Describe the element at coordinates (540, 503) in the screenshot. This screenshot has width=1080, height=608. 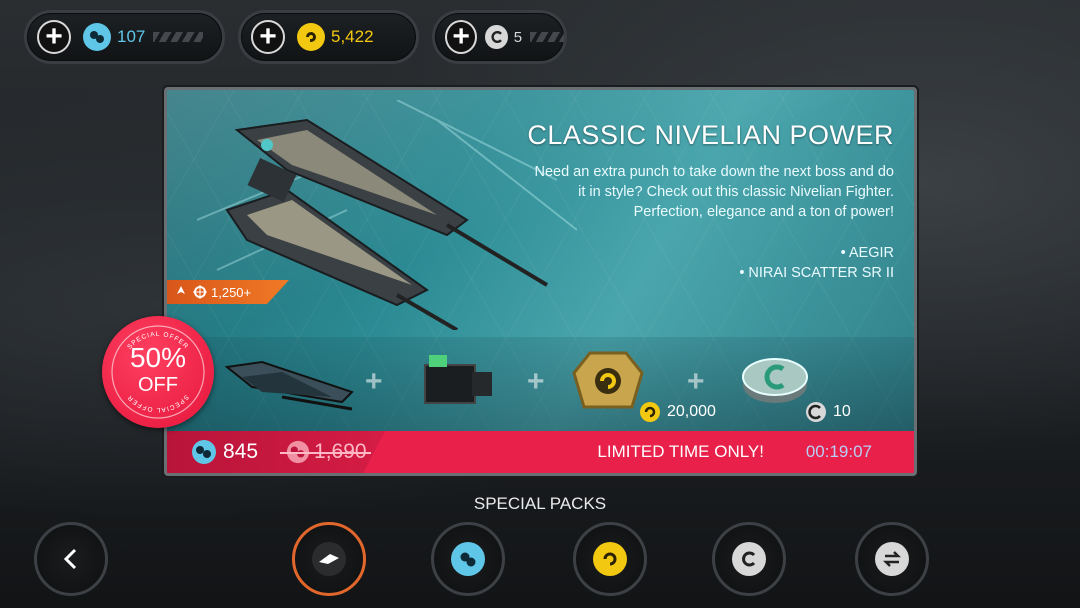
I see `section-title: SPECIAL PACKS` at that location.